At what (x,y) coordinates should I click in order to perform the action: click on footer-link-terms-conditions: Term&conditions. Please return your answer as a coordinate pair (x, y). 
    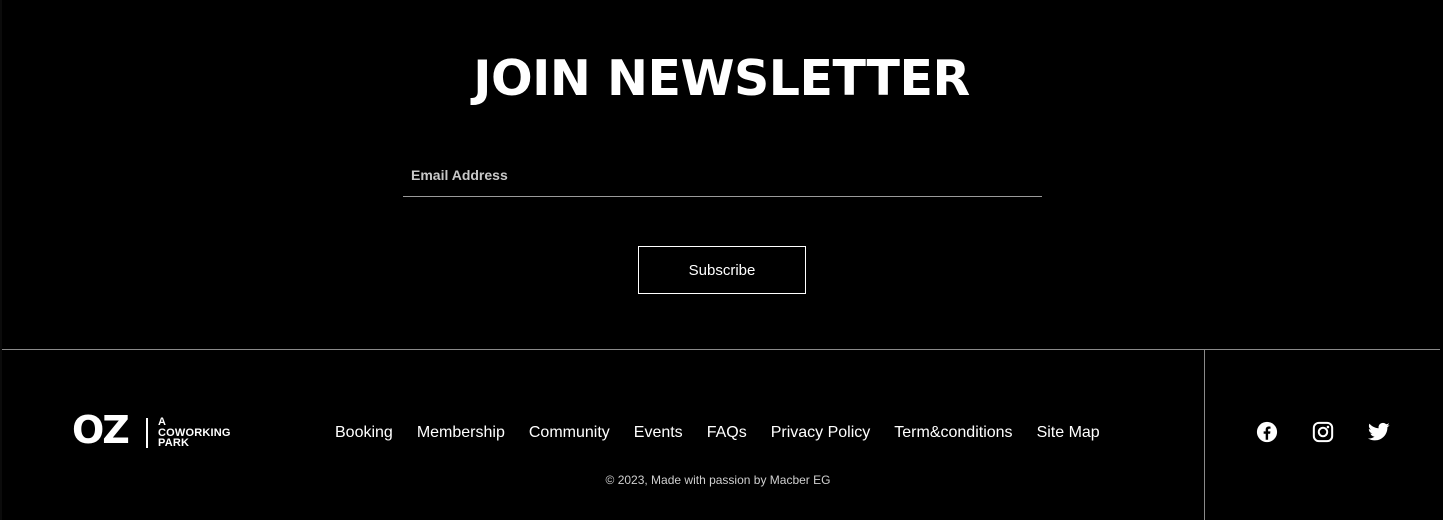
    Looking at the image, I should click on (953, 433).